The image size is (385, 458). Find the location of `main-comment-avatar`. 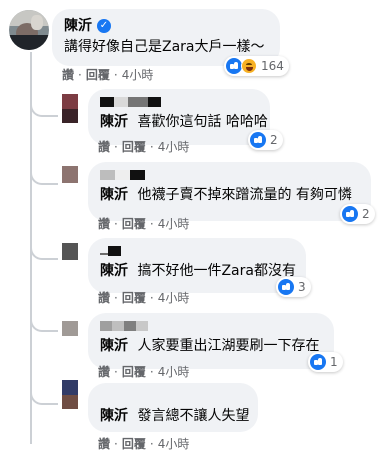

main-comment-avatar is located at coordinates (29, 30).